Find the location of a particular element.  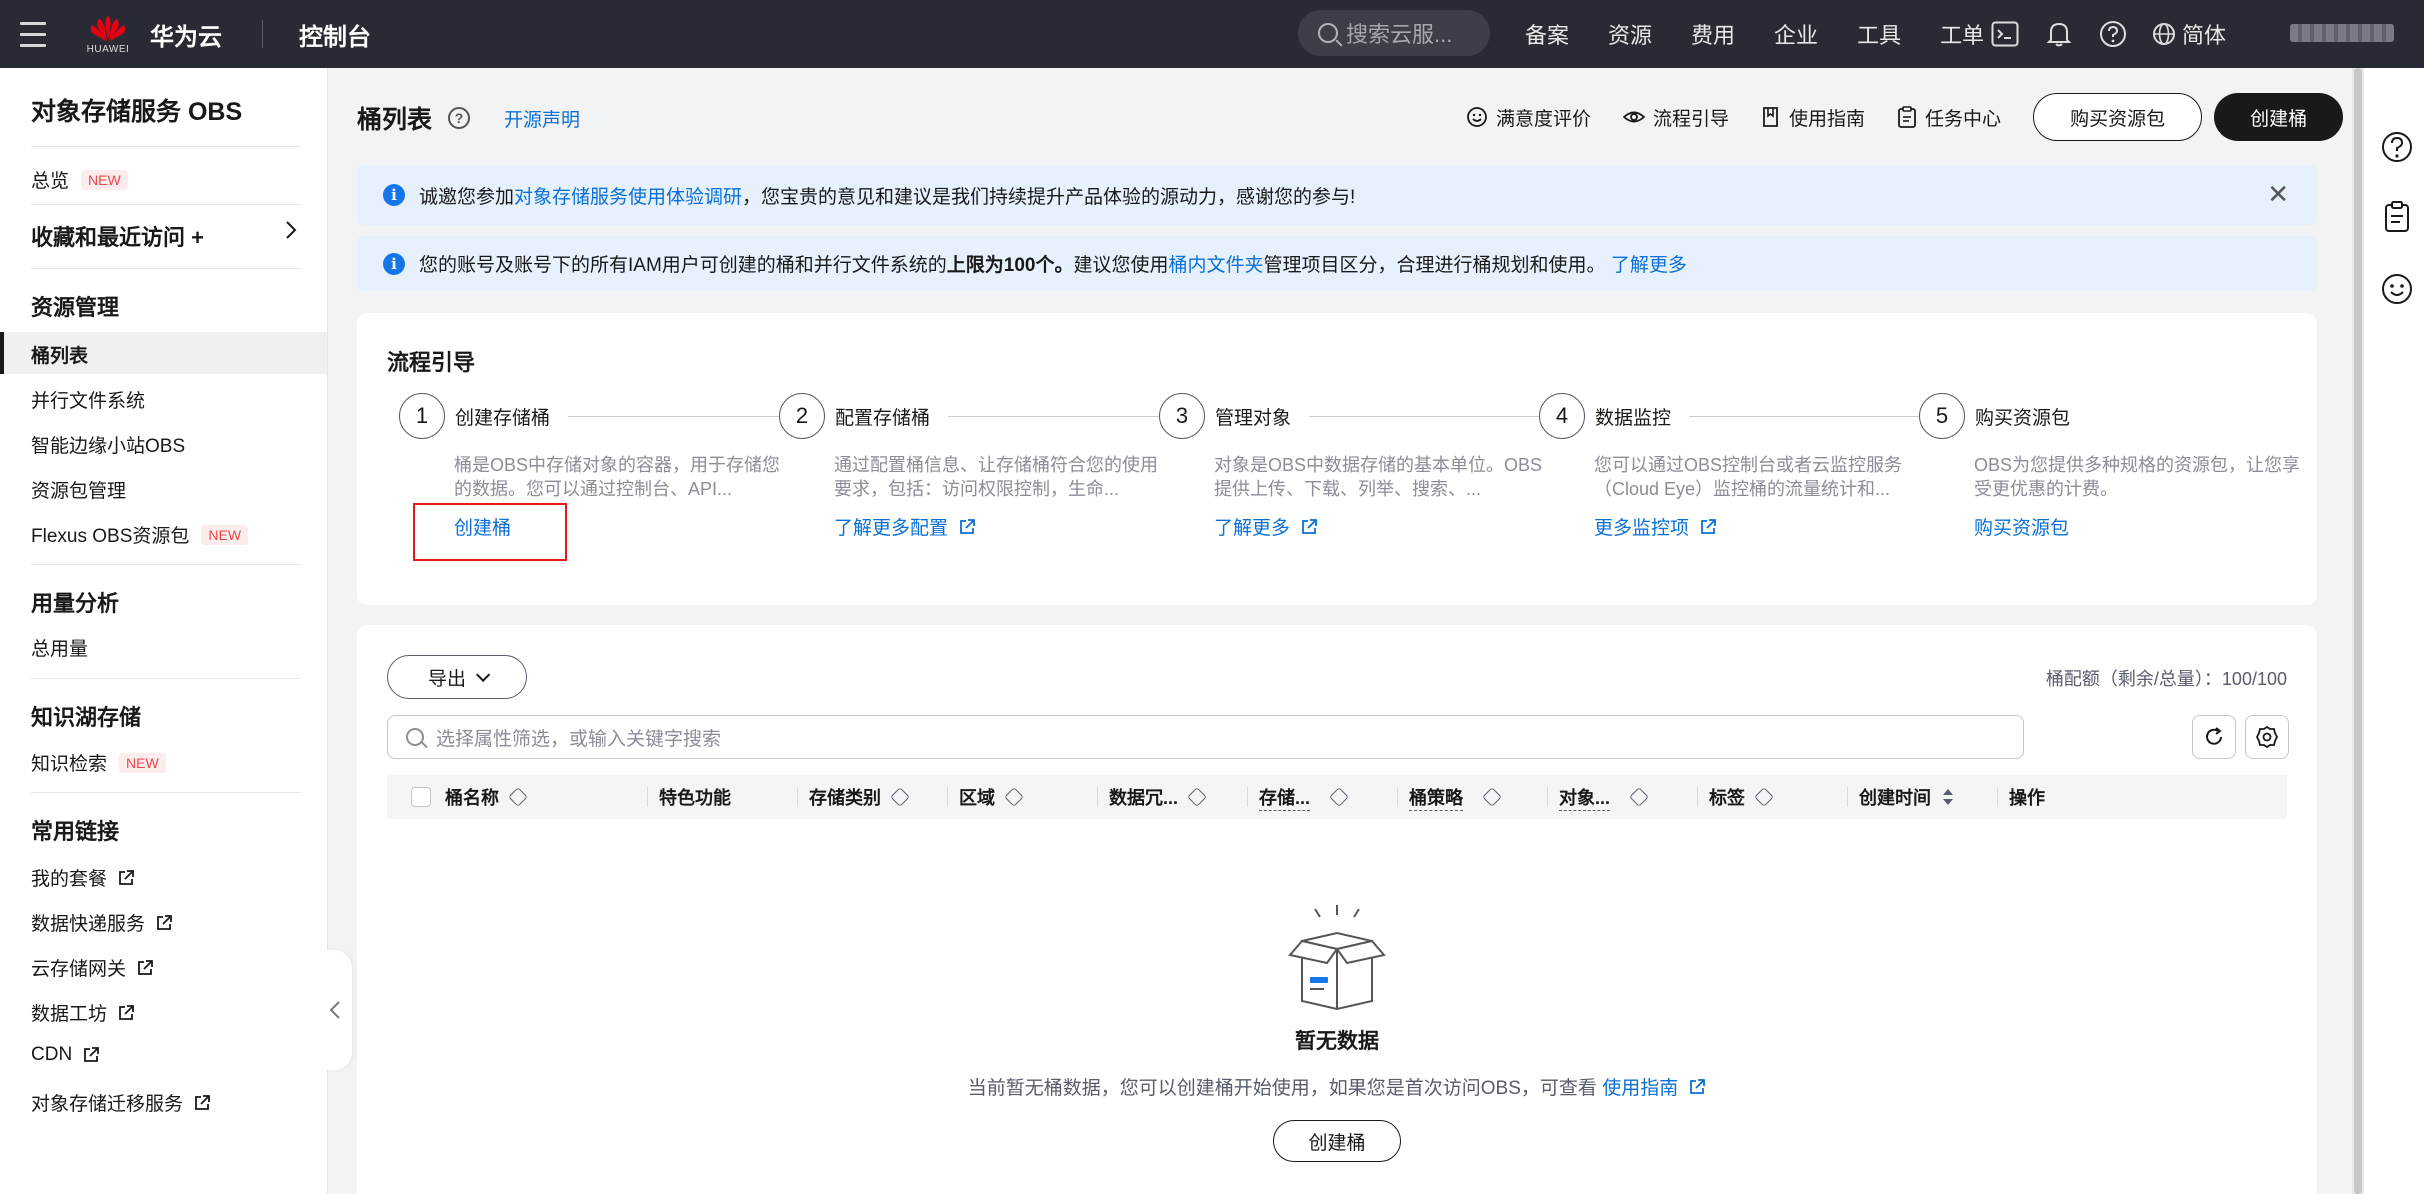

nav-link-resources: 资源 is located at coordinates (1630, 34).